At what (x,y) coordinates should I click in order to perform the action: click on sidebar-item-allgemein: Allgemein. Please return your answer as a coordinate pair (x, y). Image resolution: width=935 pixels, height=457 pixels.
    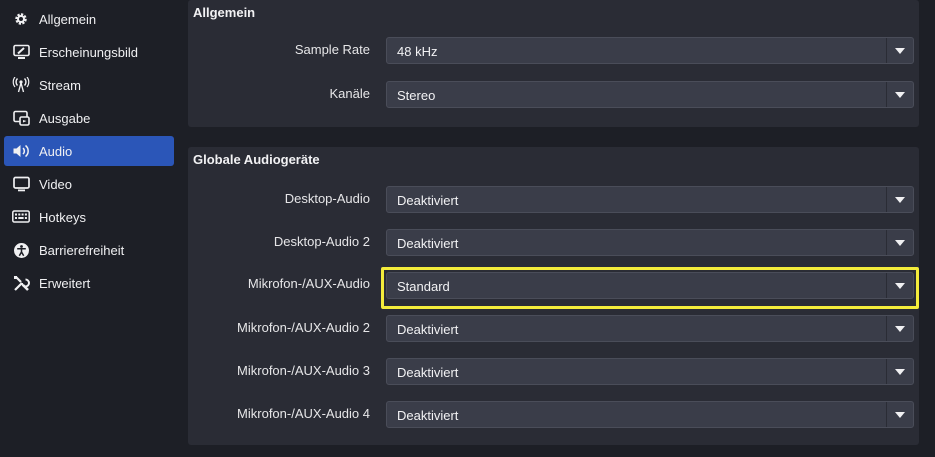
    Looking at the image, I should click on (89, 19).